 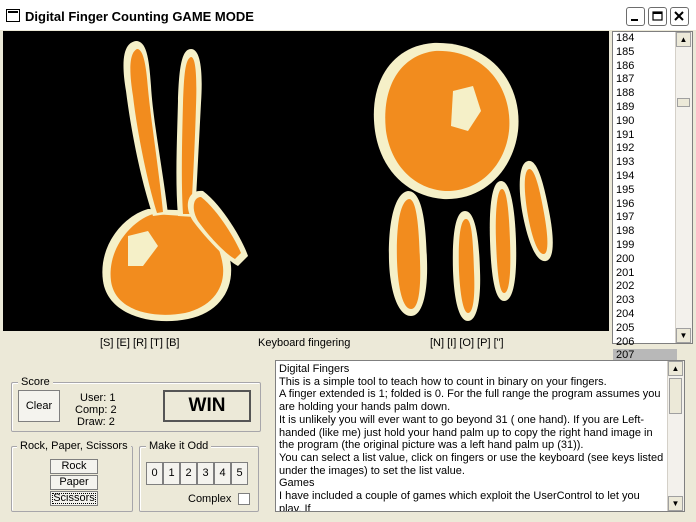 What do you see at coordinates (96, 410) in the screenshot?
I see `comp-score: Comp: 2` at bounding box center [96, 410].